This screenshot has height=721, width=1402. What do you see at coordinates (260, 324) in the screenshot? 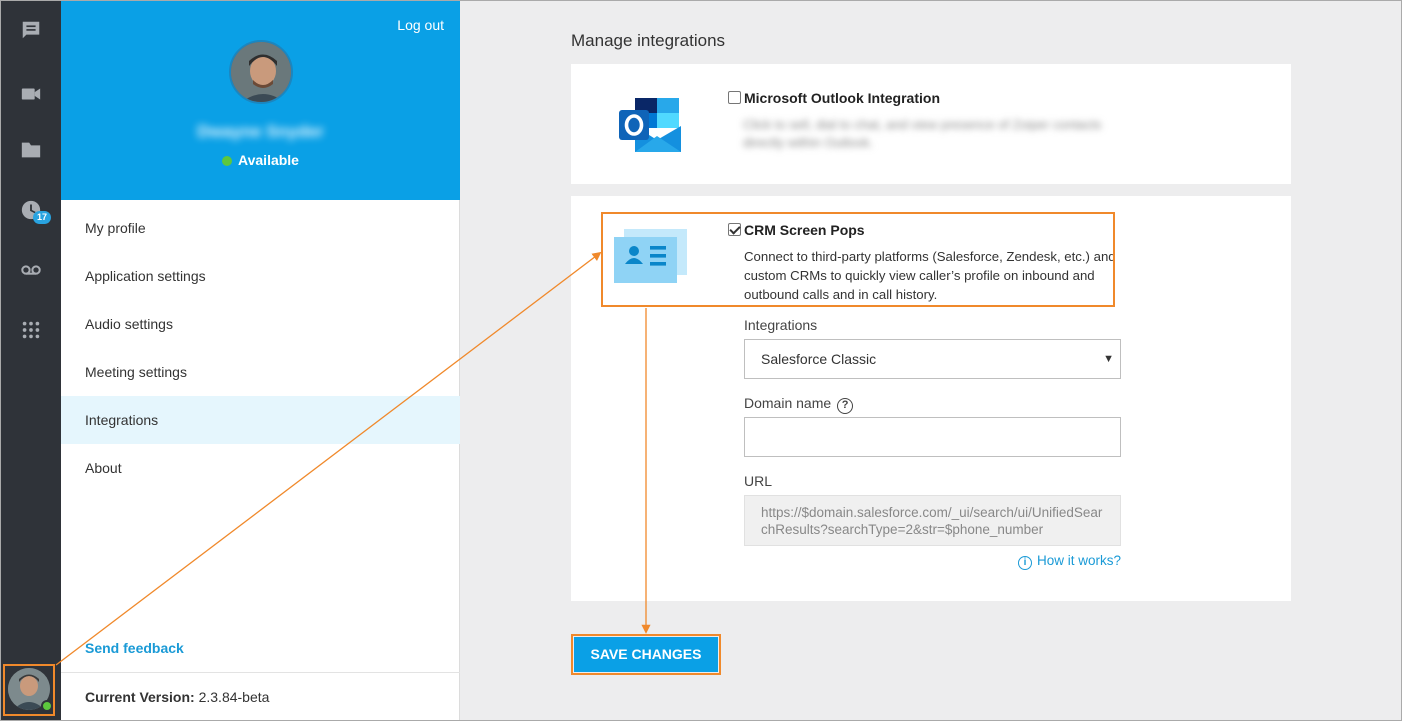
I see `menu-item-audio-settings: Audio settings` at bounding box center [260, 324].